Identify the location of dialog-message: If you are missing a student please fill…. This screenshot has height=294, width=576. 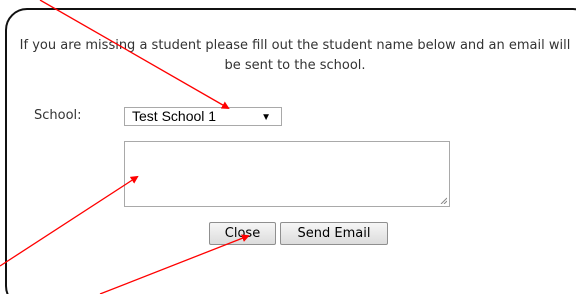
(295, 55).